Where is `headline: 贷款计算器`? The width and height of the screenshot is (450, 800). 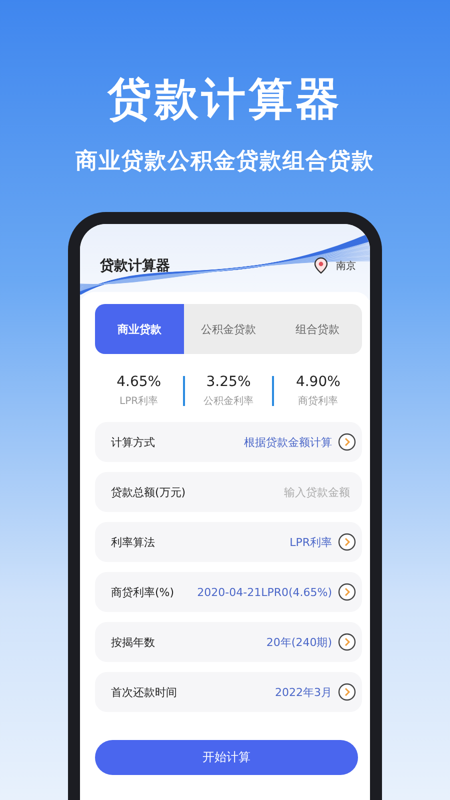 headline: 贷款计算器 is located at coordinates (225, 100).